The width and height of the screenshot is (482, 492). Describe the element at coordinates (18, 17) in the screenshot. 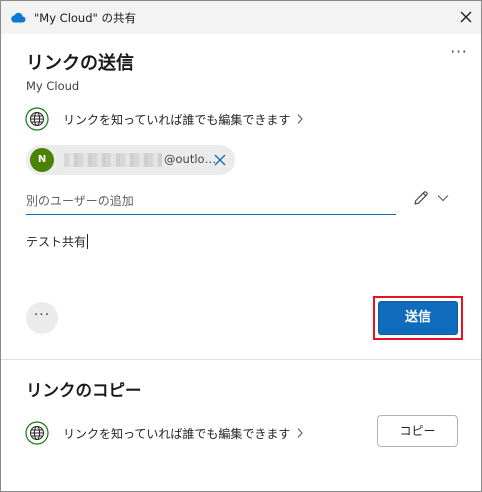

I see `cloud-icon` at that location.